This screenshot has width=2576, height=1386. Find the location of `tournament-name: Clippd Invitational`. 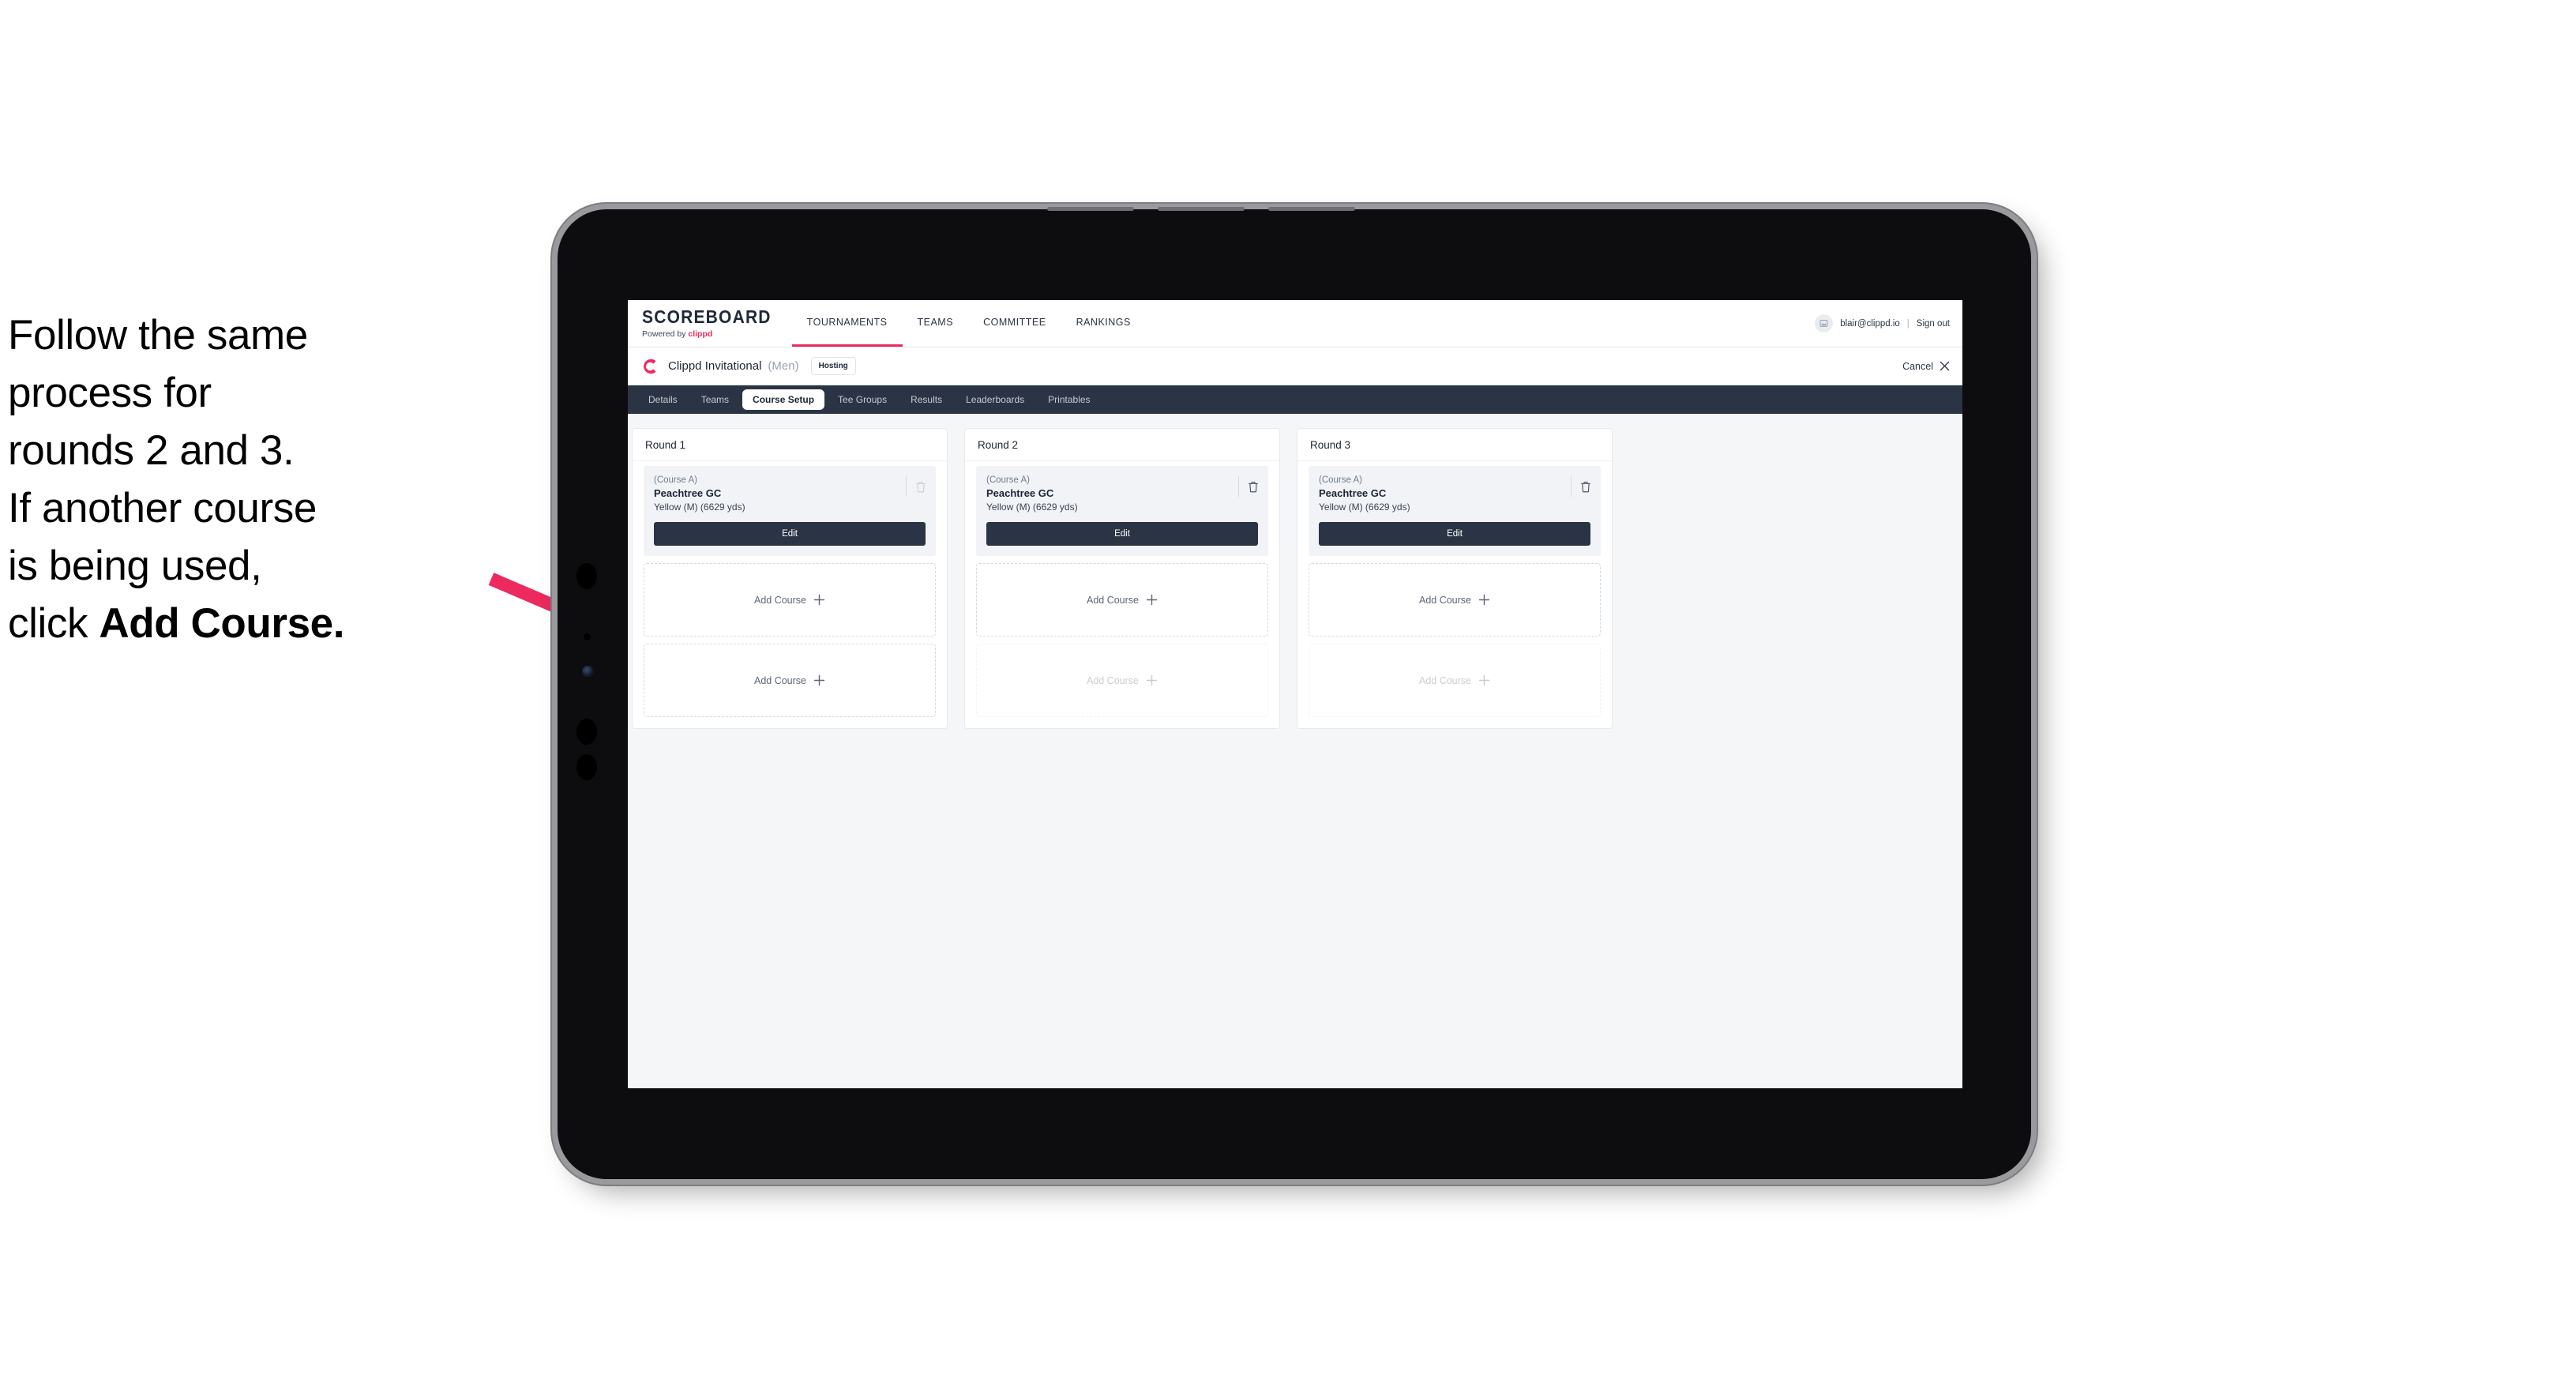

tournament-name: Clippd Invitational is located at coordinates (715, 366).